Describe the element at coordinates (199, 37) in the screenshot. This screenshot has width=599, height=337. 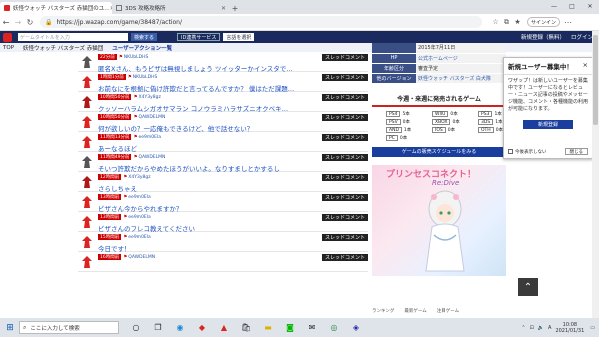
I see `id-service-button: ID連携サービス` at that location.